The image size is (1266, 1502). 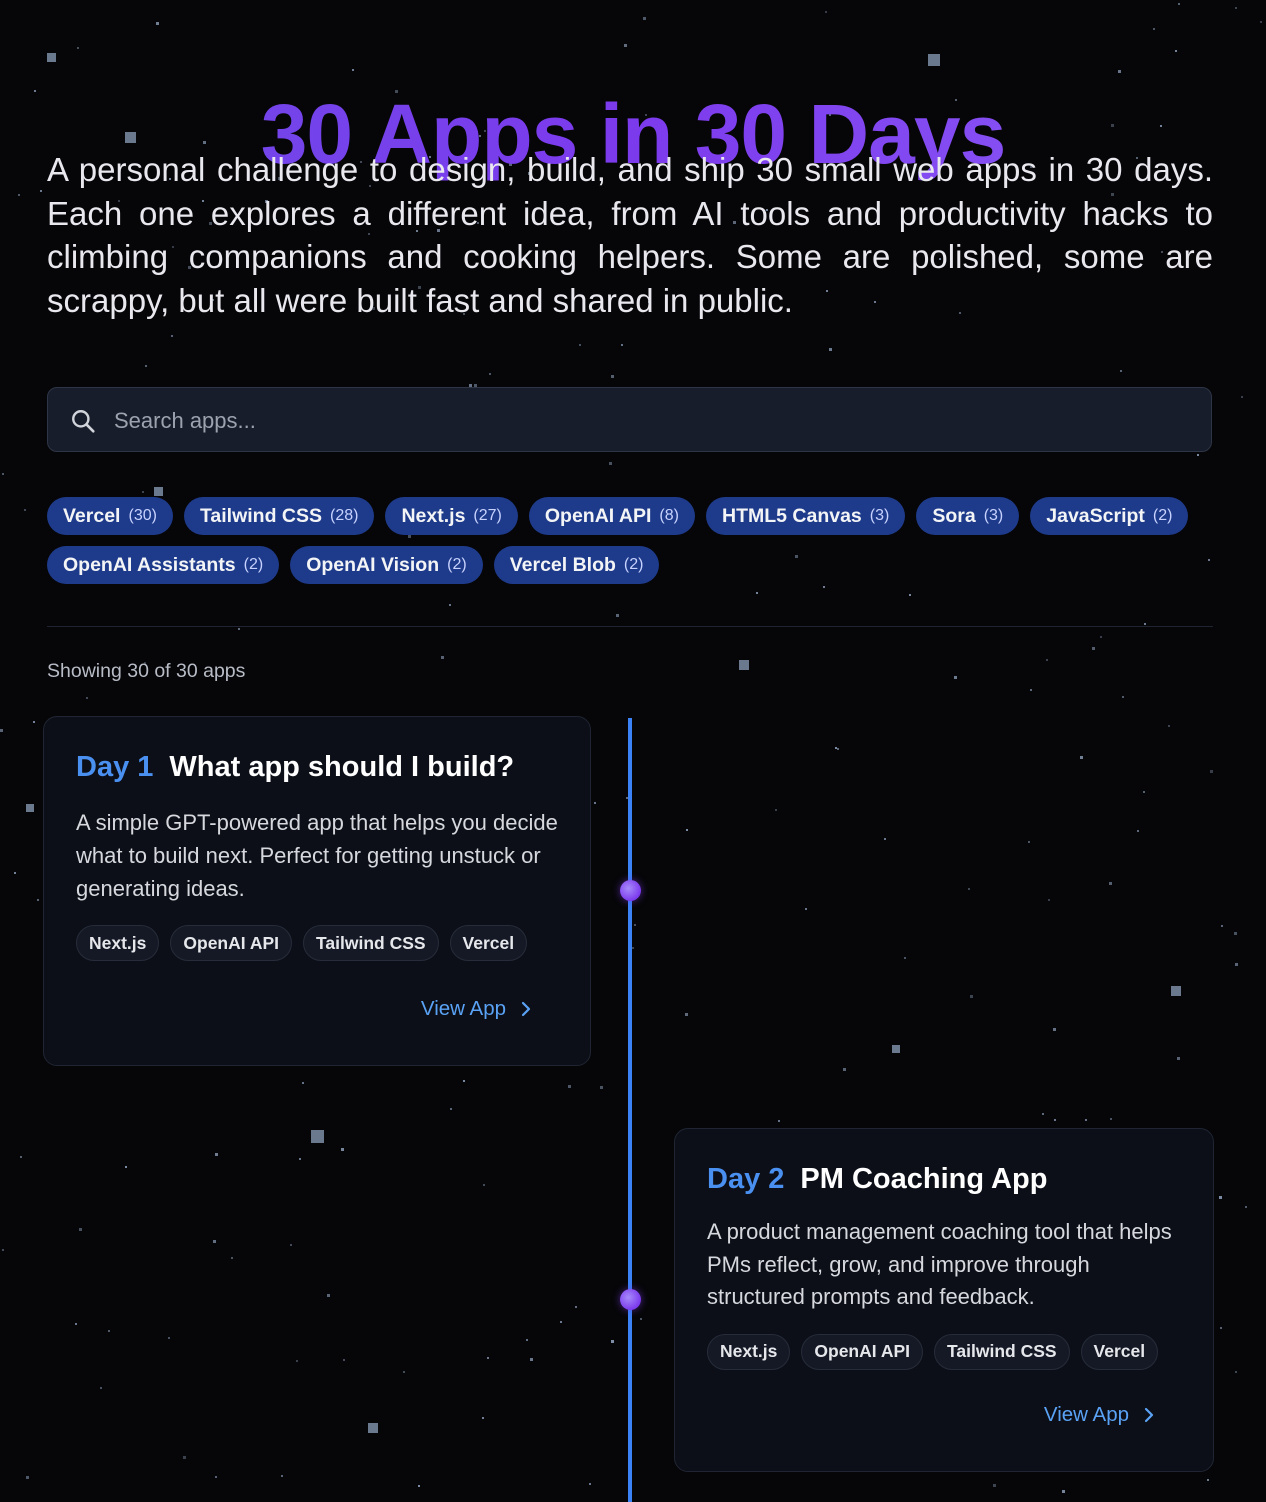 I want to click on filter-chip: Vercel (30), so click(x=110, y=516).